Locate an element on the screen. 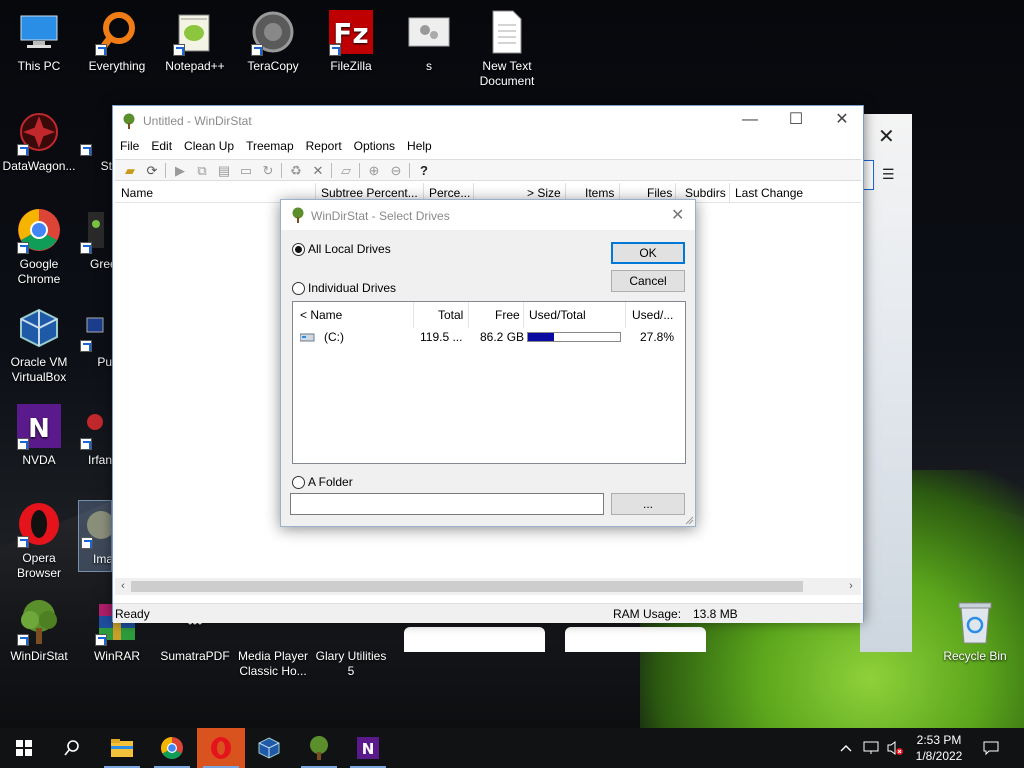 The height and width of the screenshot is (768, 1024). cancel-button: Cancel is located at coordinates (648, 281).